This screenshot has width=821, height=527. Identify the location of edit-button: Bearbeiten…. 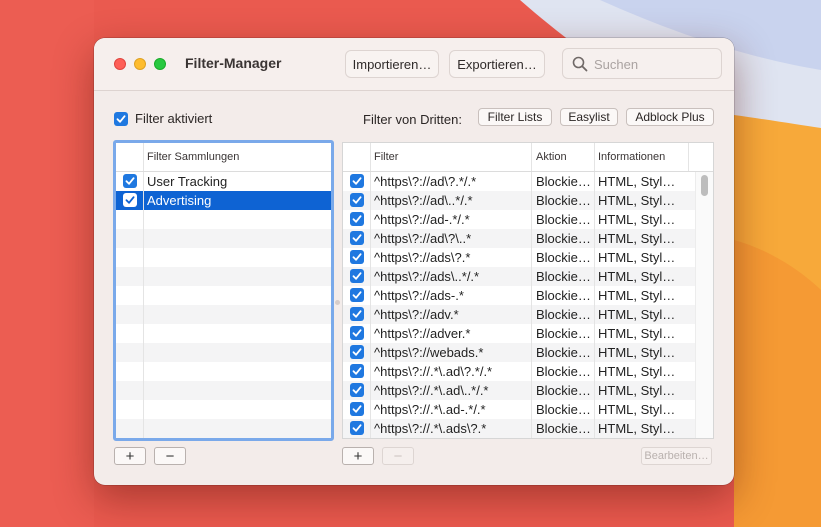
(676, 456).